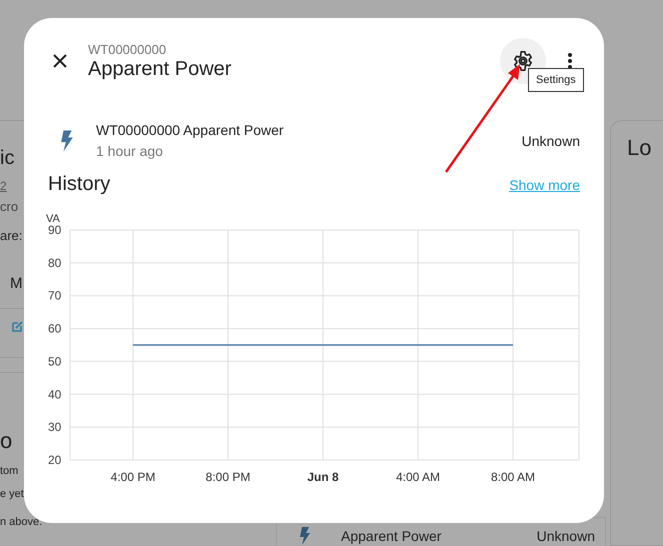 The image size is (663, 546). I want to click on dialog-subtitle: WT00000000, so click(128, 49).